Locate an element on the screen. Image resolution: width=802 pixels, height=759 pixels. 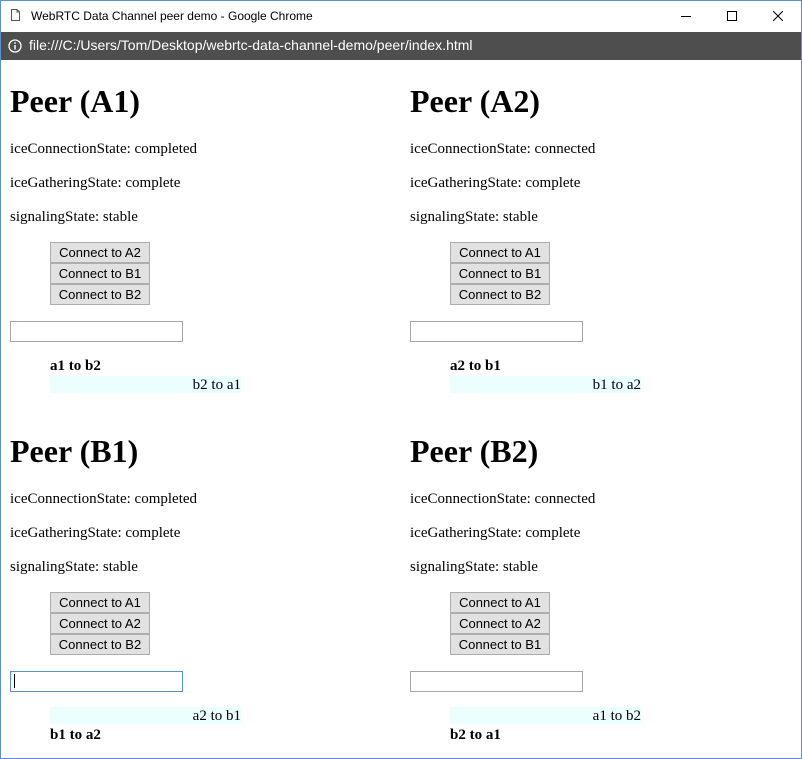
maximize-icon is located at coordinates (732, 16).